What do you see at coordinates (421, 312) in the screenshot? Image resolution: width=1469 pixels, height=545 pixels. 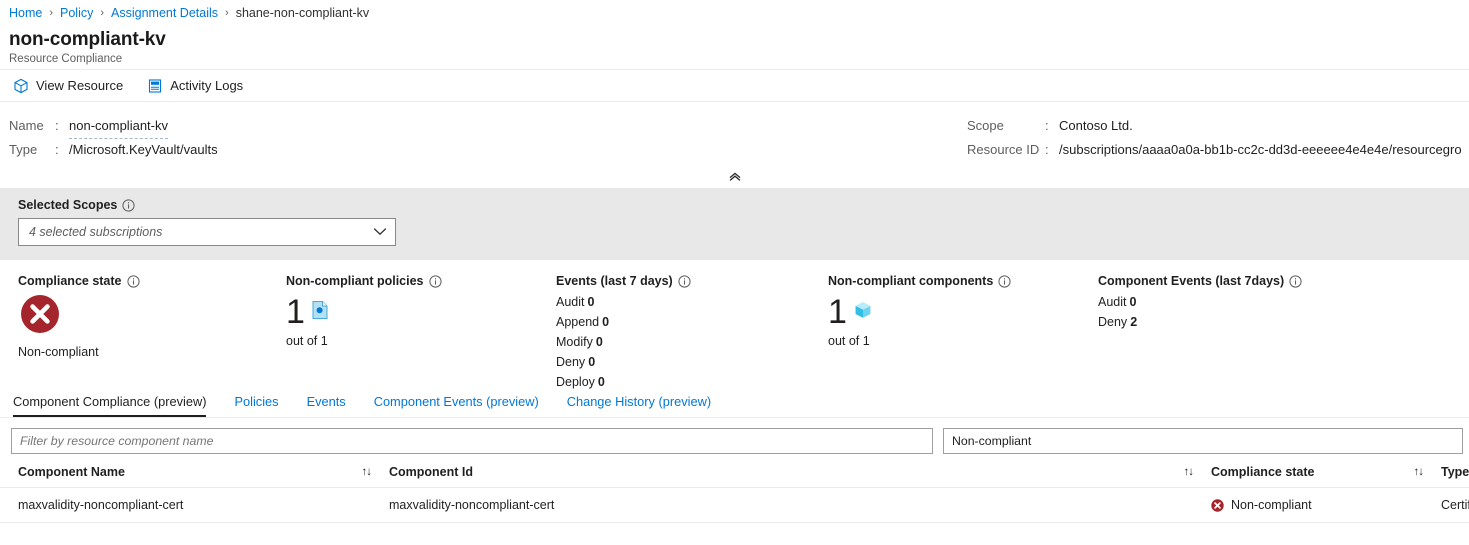 I see `noncompliant-policies-count-row: 1` at bounding box center [421, 312].